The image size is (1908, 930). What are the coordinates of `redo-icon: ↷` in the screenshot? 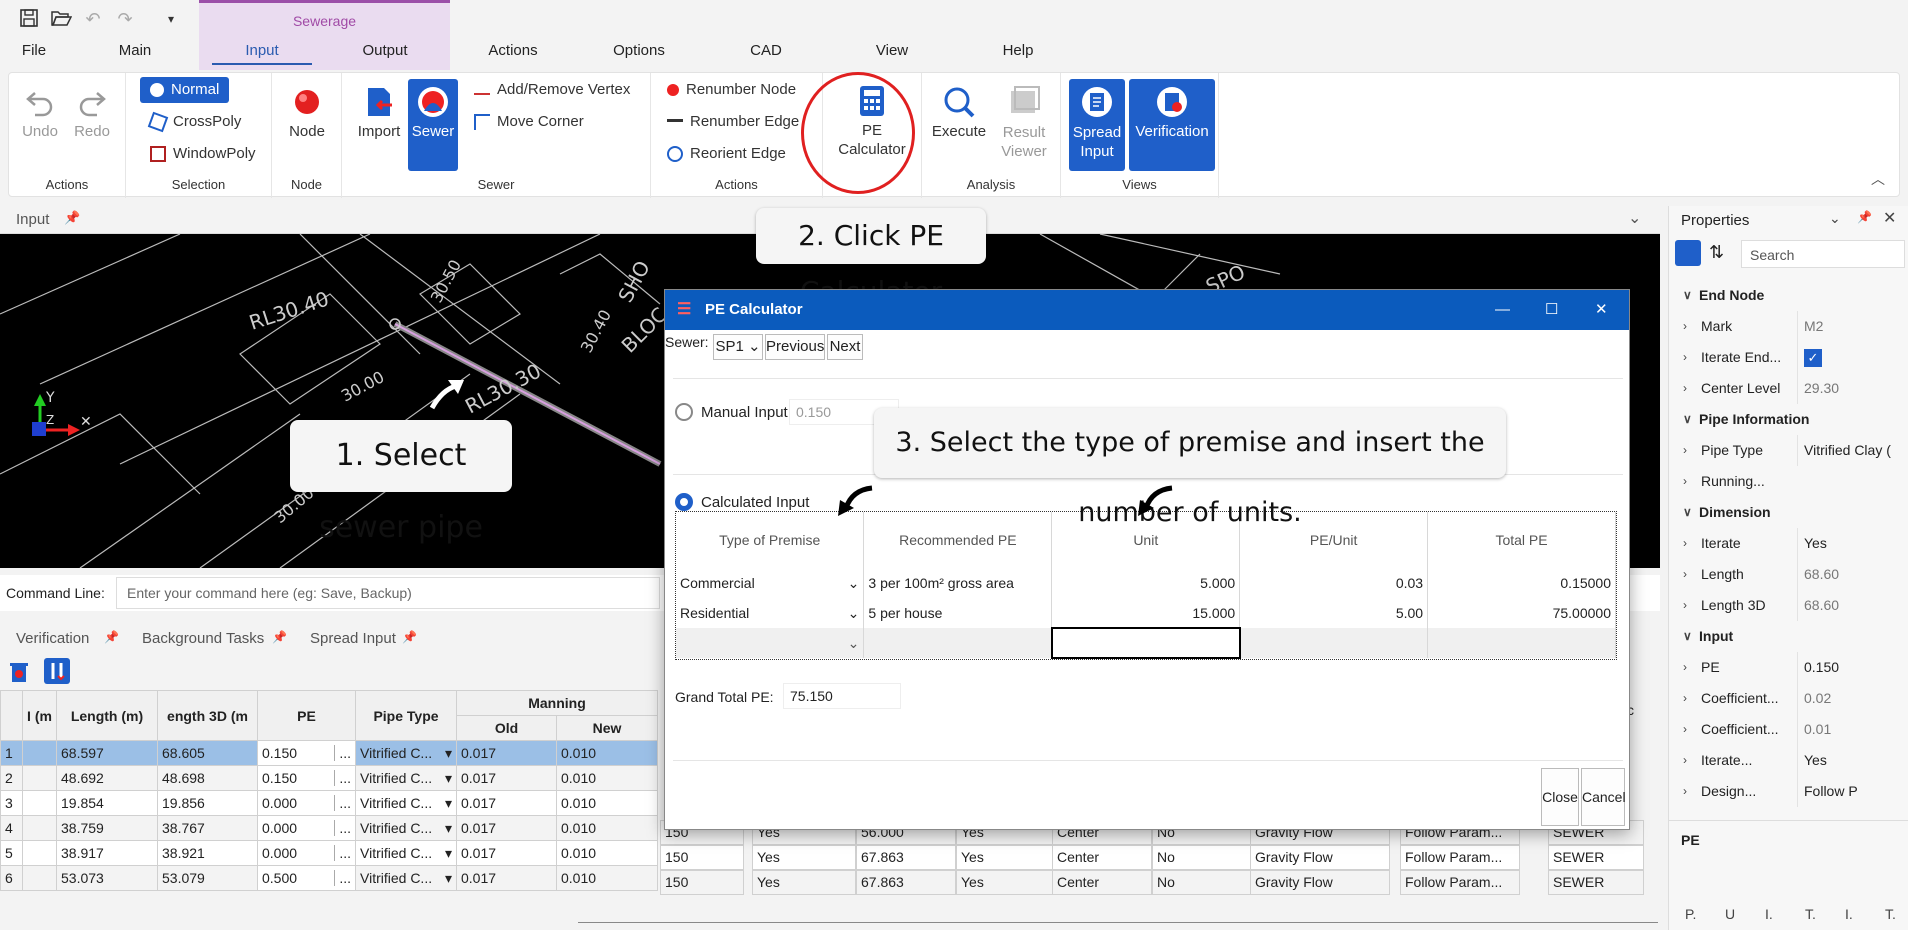 It's located at (125, 19).